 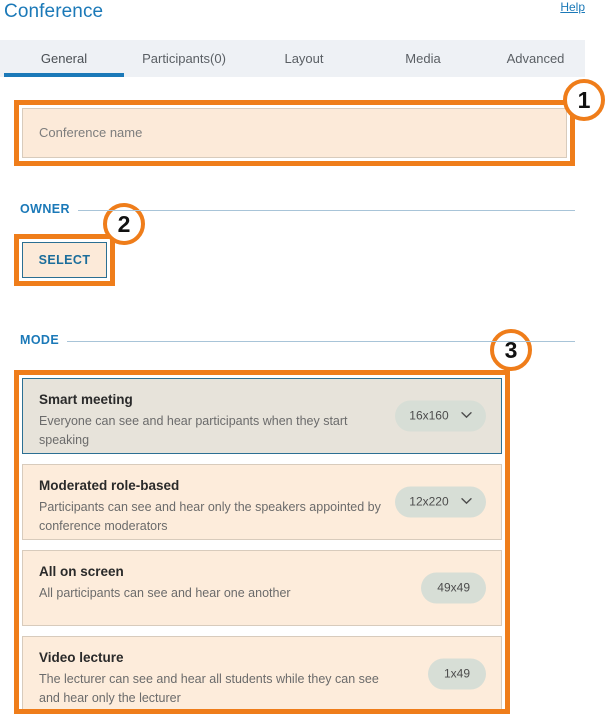 I want to click on callout-badge-1: 1, so click(x=584, y=100).